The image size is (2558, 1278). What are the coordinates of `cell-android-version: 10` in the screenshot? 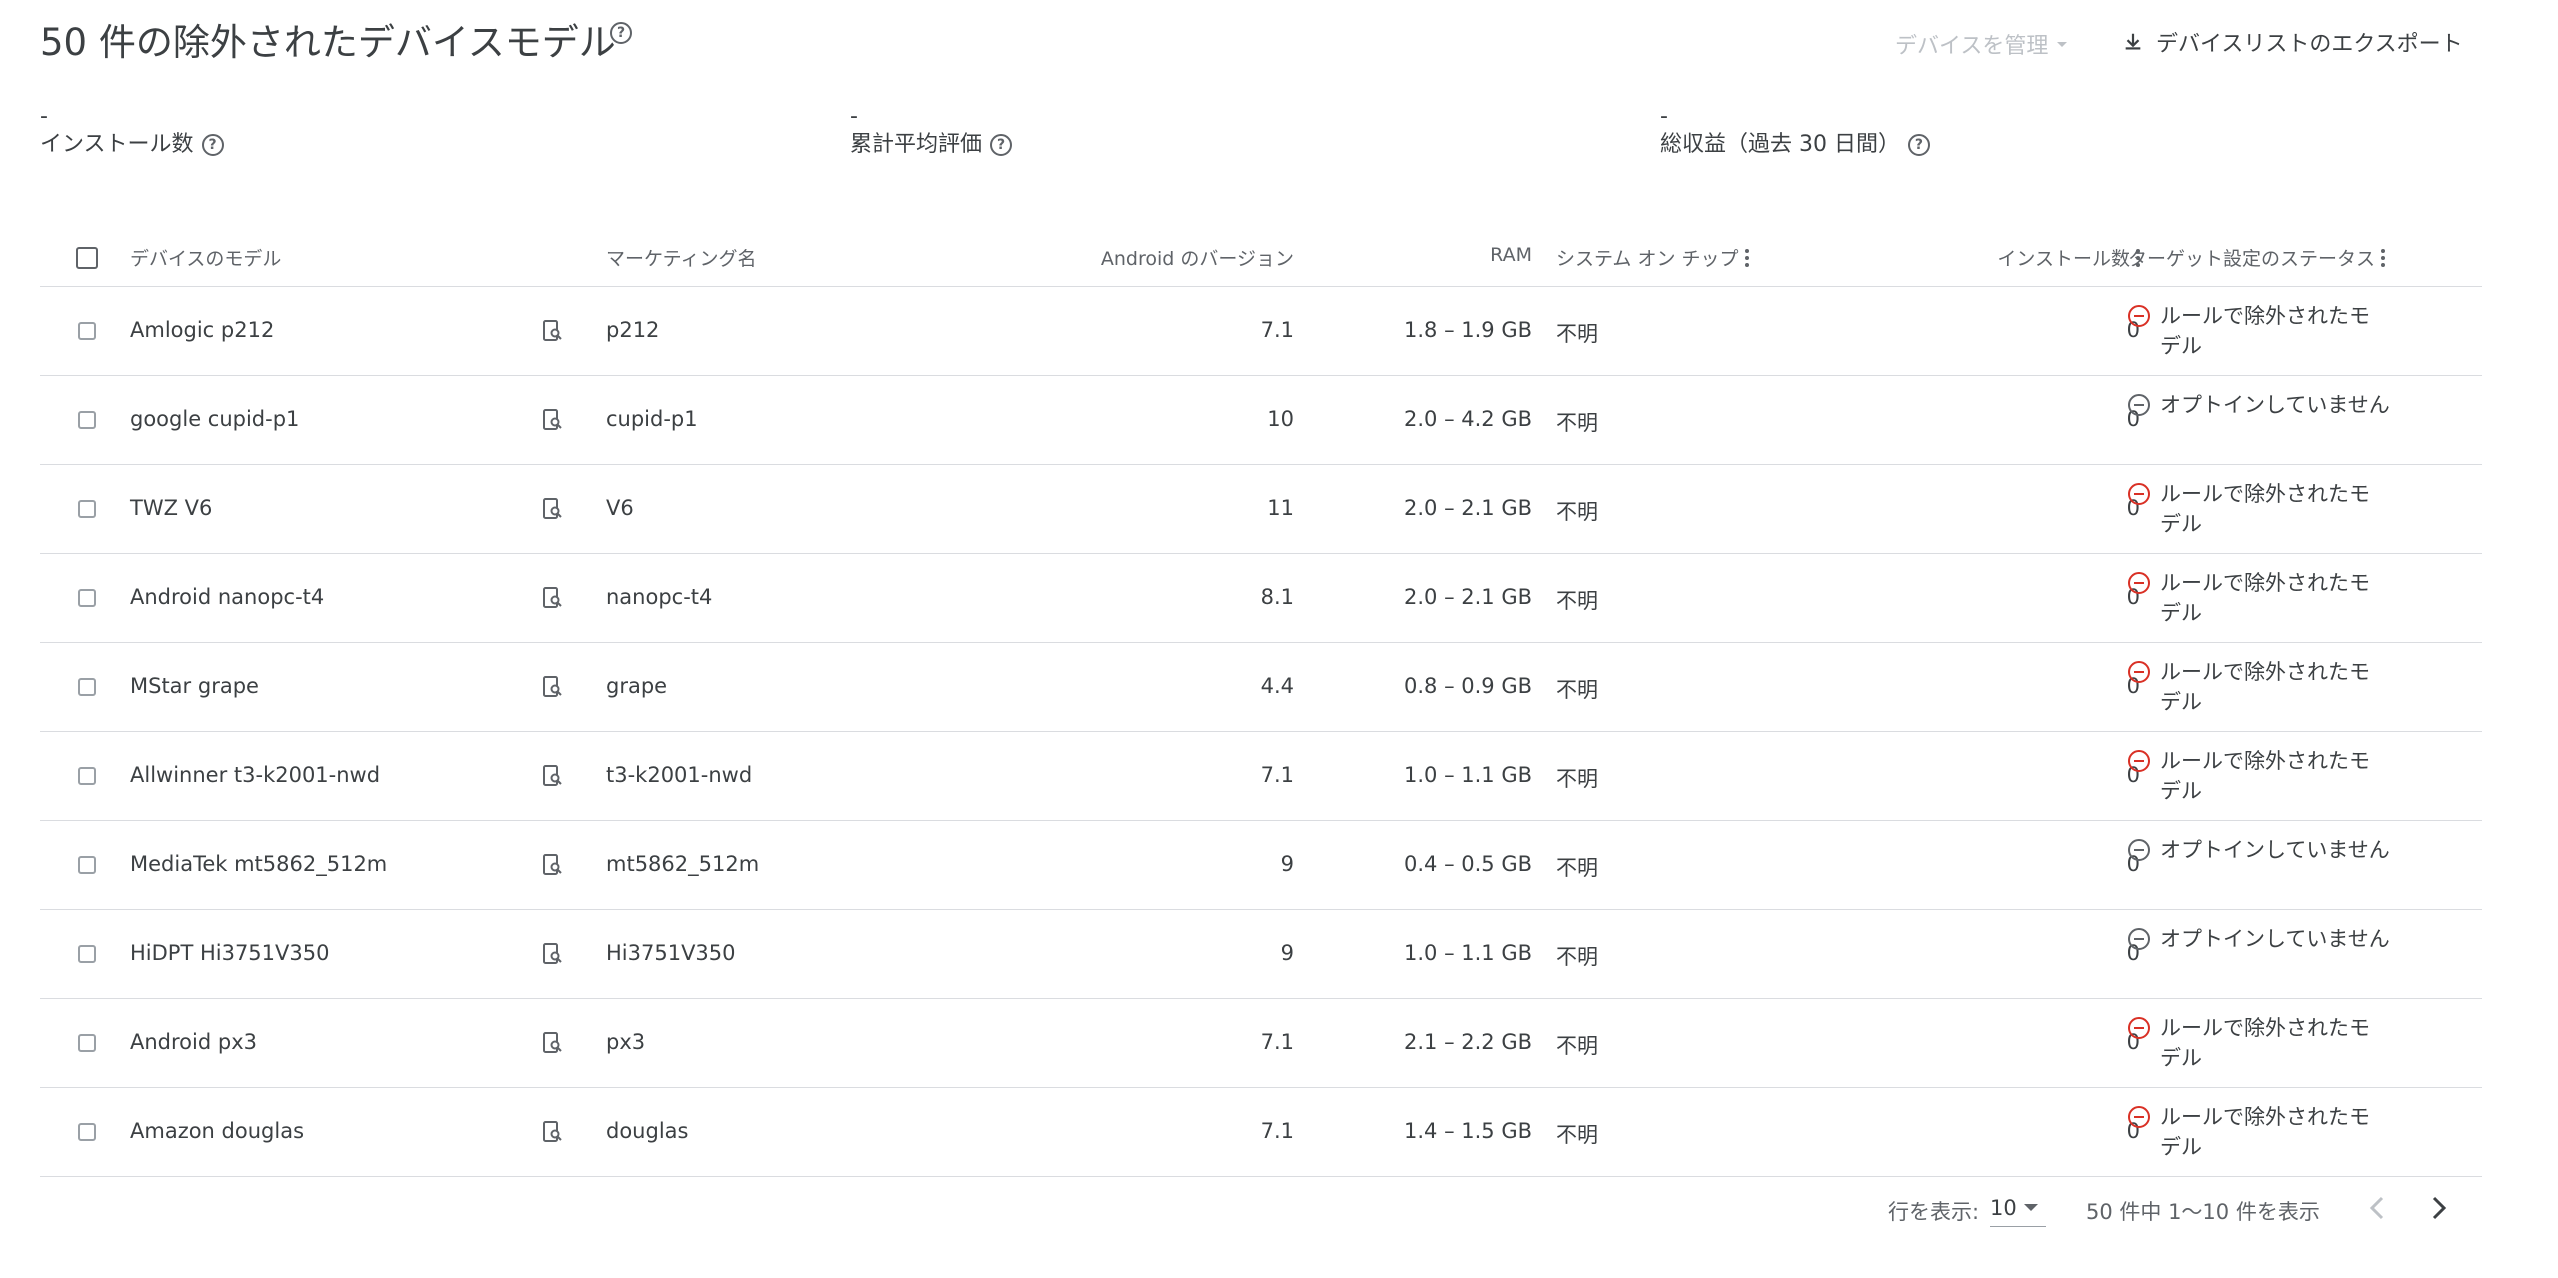 It's located at (1280, 419).